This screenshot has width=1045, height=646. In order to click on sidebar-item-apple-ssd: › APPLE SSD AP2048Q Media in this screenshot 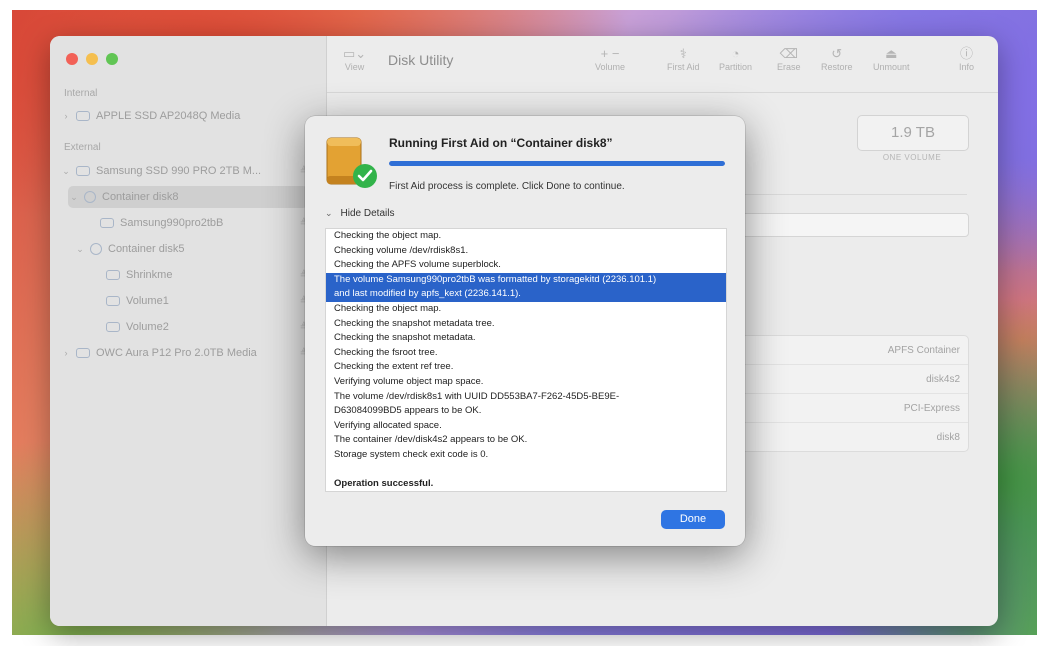, I will do `click(188, 116)`.